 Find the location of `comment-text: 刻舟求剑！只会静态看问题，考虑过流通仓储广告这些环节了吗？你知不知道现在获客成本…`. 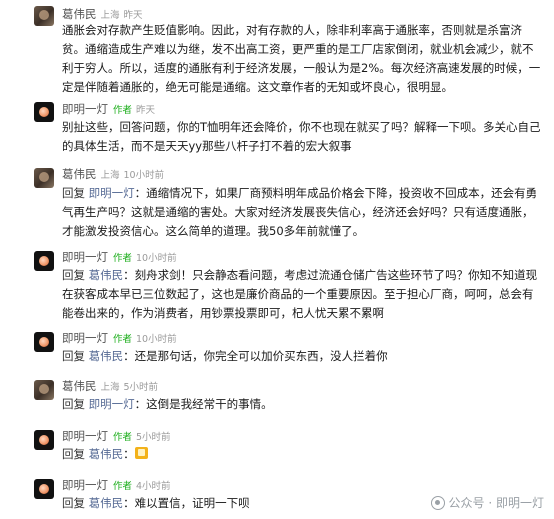

comment-text: 刻舟求剑！只会静态看问题，考虑过流通仓储广告这些环节了吗？你知不知道现在获客成本… is located at coordinates (300, 294).